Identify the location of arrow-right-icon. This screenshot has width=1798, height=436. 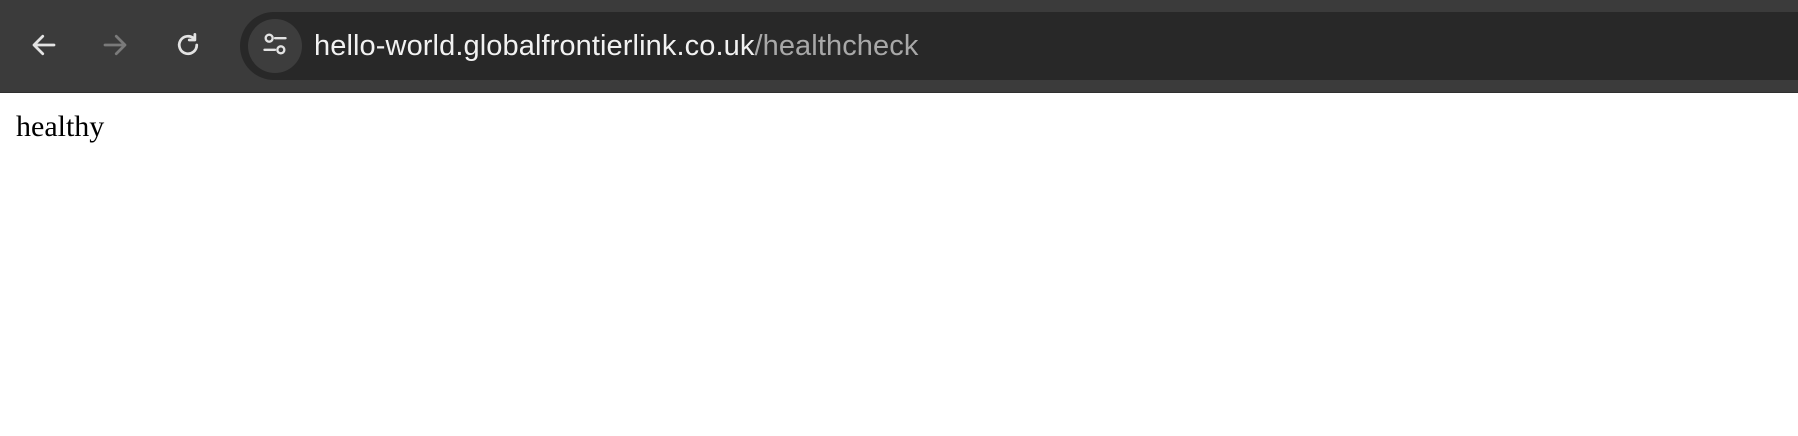
(115, 45).